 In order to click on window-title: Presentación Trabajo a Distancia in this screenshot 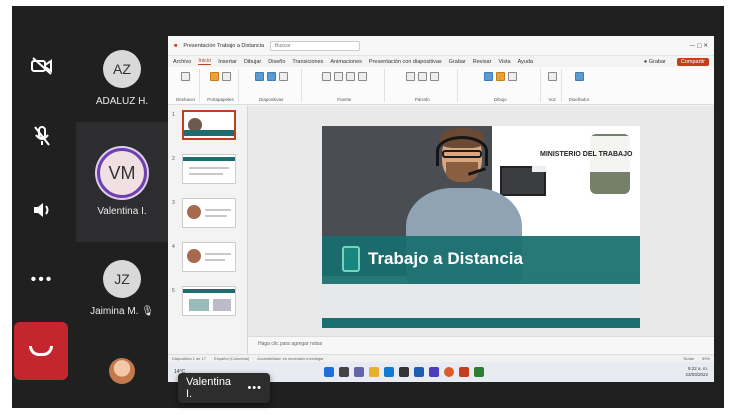, I will do `click(224, 45)`.